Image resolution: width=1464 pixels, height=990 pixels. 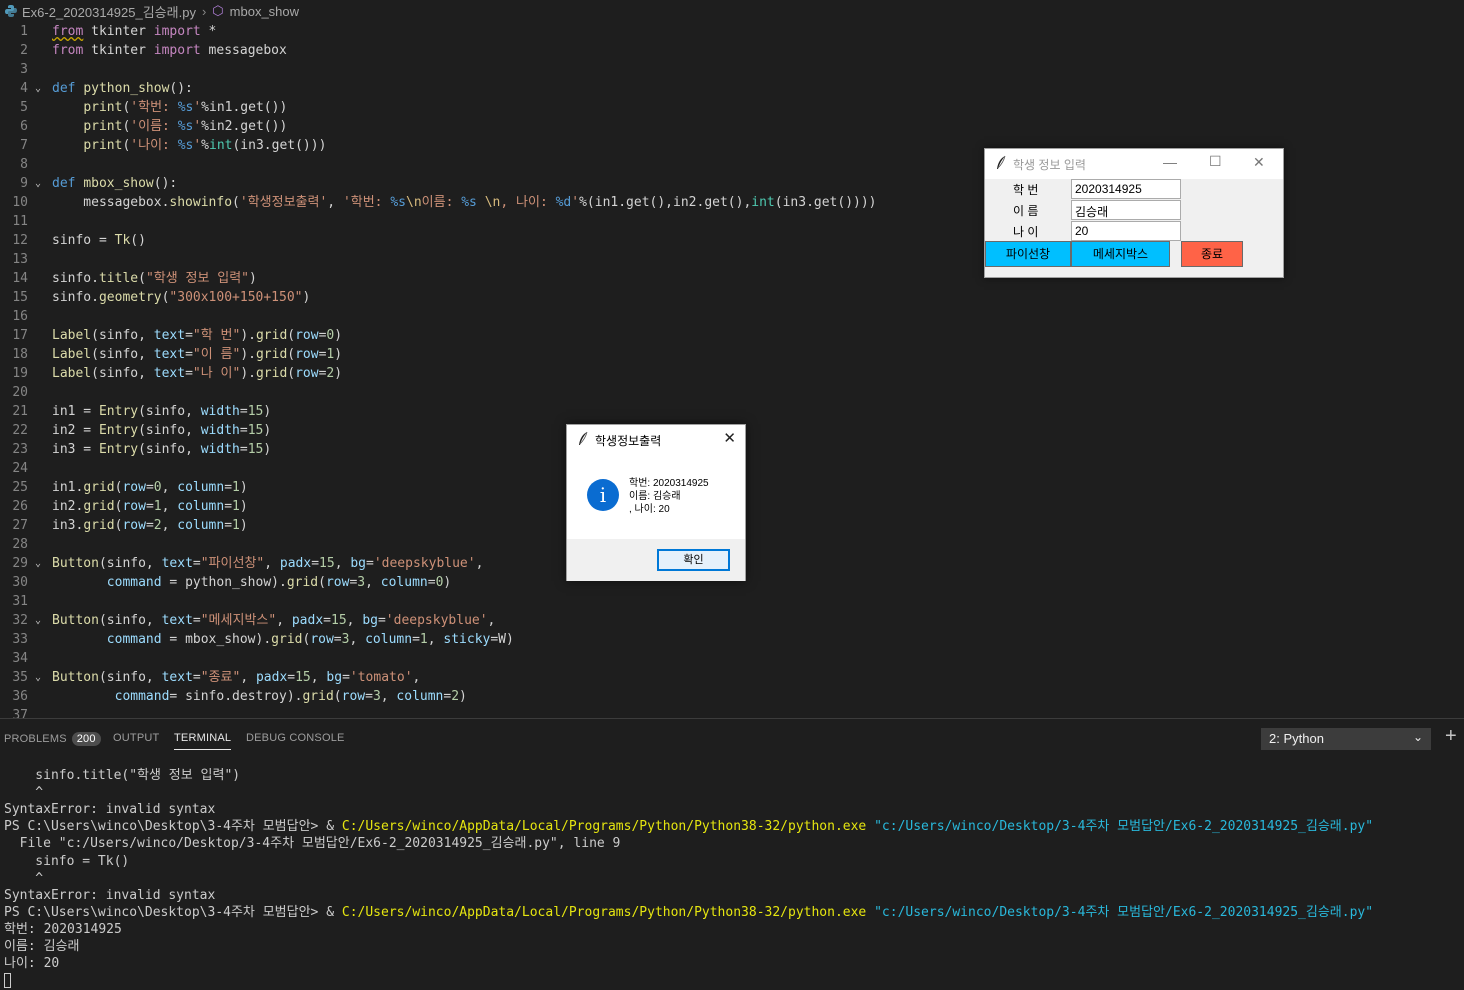 What do you see at coordinates (150, 525) in the screenshot?
I see `code-text: in3.grid(row=2, column=1)` at bounding box center [150, 525].